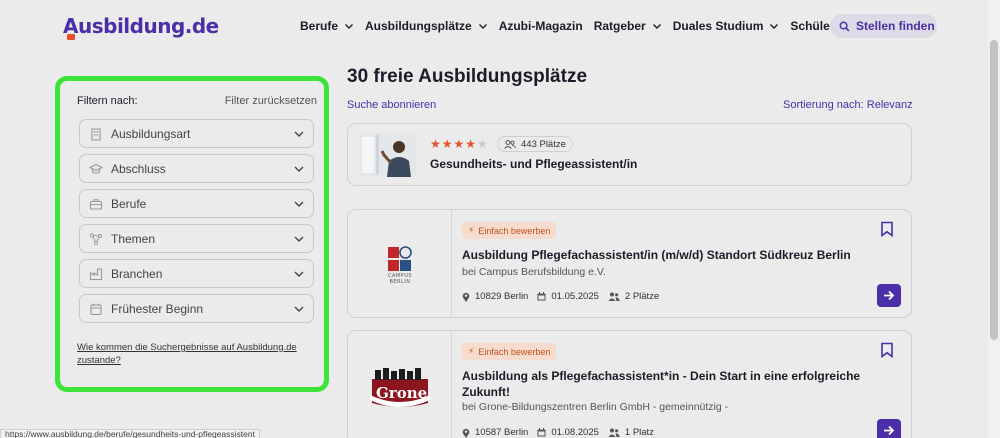  Describe the element at coordinates (96, 168) in the screenshot. I see `graduation-cap-icon` at that location.